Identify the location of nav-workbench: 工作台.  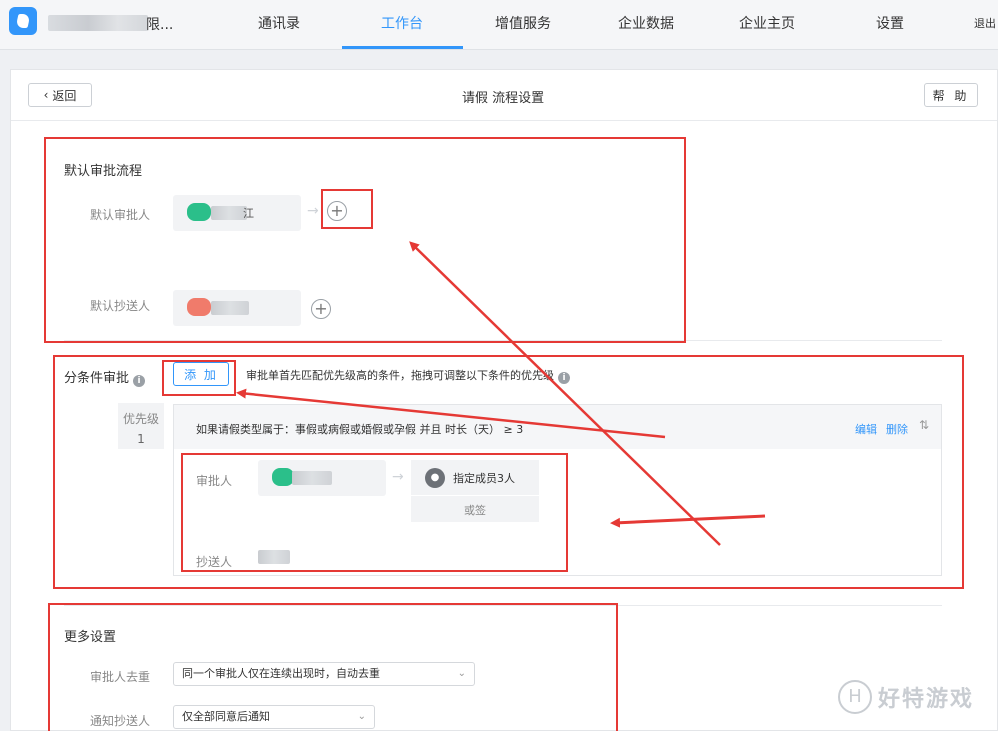
(402, 23).